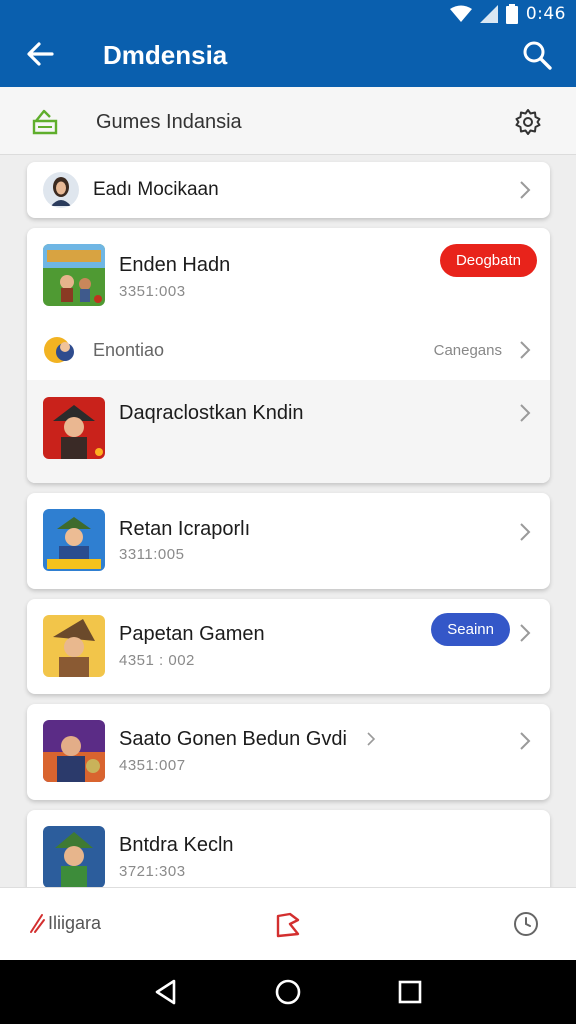 This screenshot has width=576, height=1024. I want to click on home-icon, so click(288, 992).